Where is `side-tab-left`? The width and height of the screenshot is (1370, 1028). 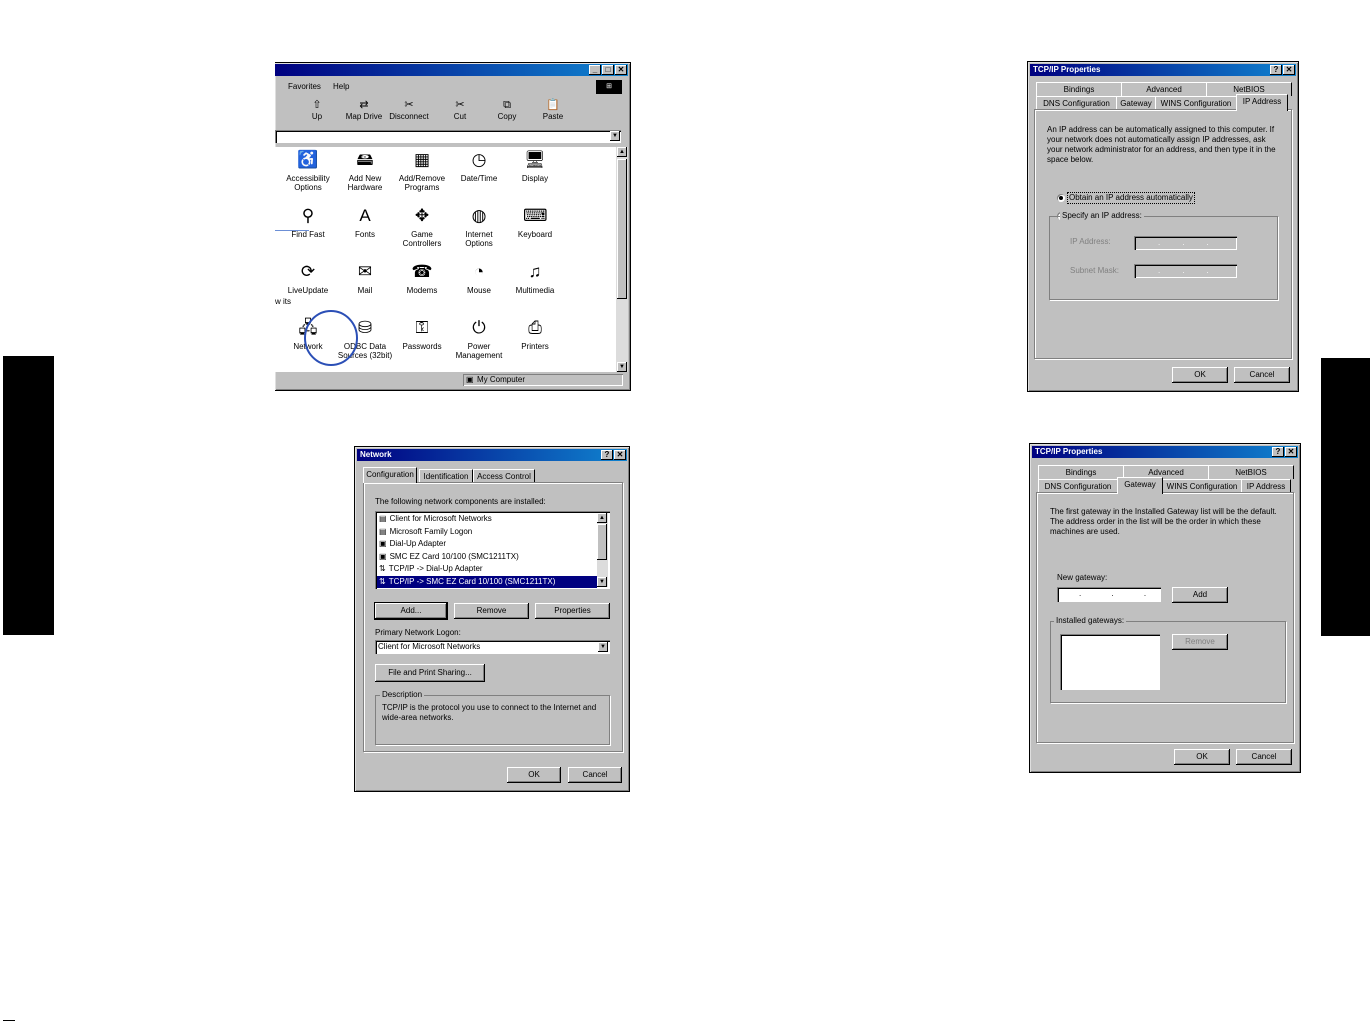 side-tab-left is located at coordinates (28, 495).